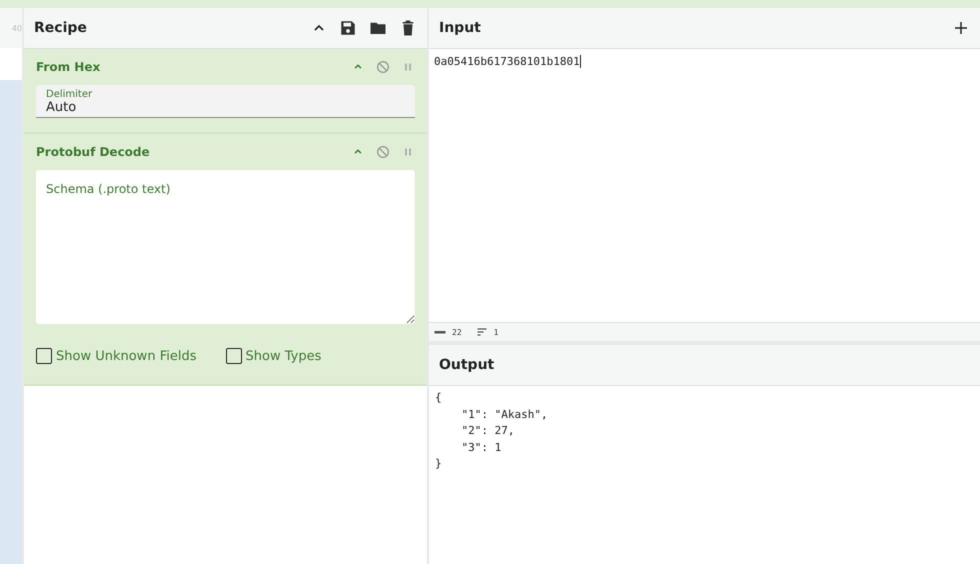  Describe the element at coordinates (439, 464) in the screenshot. I see `output-line: }` at that location.